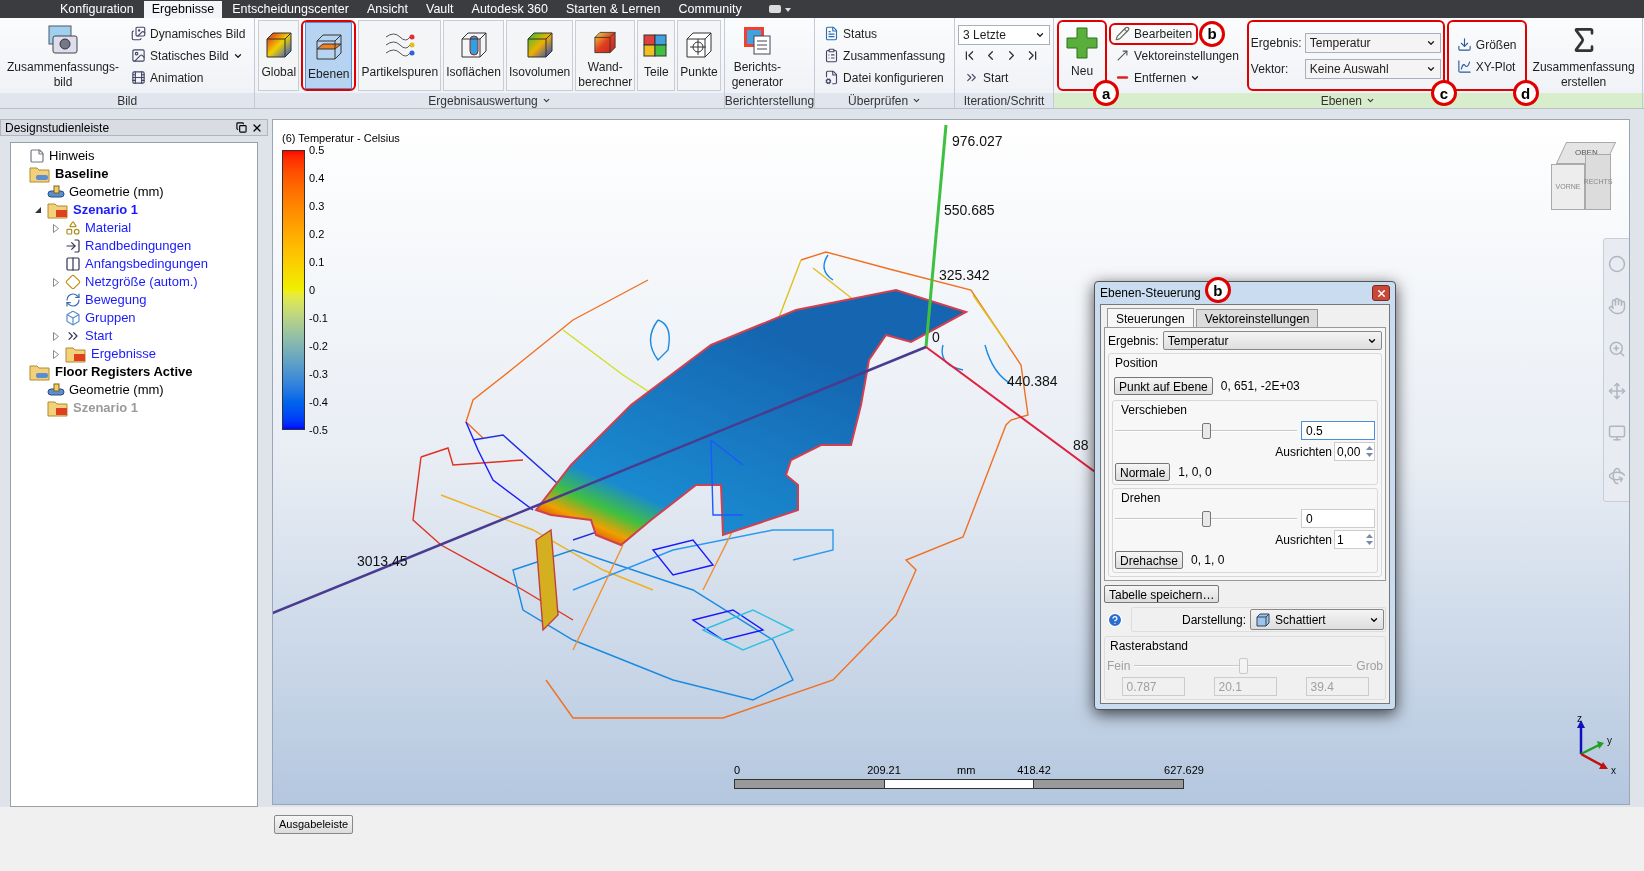  What do you see at coordinates (108, 228) in the screenshot?
I see `tree-item: Material` at bounding box center [108, 228].